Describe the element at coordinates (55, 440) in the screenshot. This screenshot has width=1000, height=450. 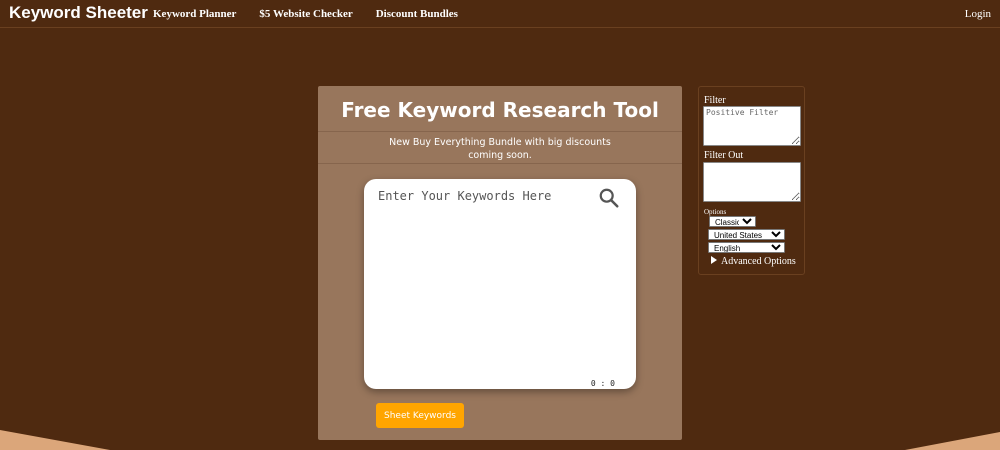
I see `background-wave-left` at that location.